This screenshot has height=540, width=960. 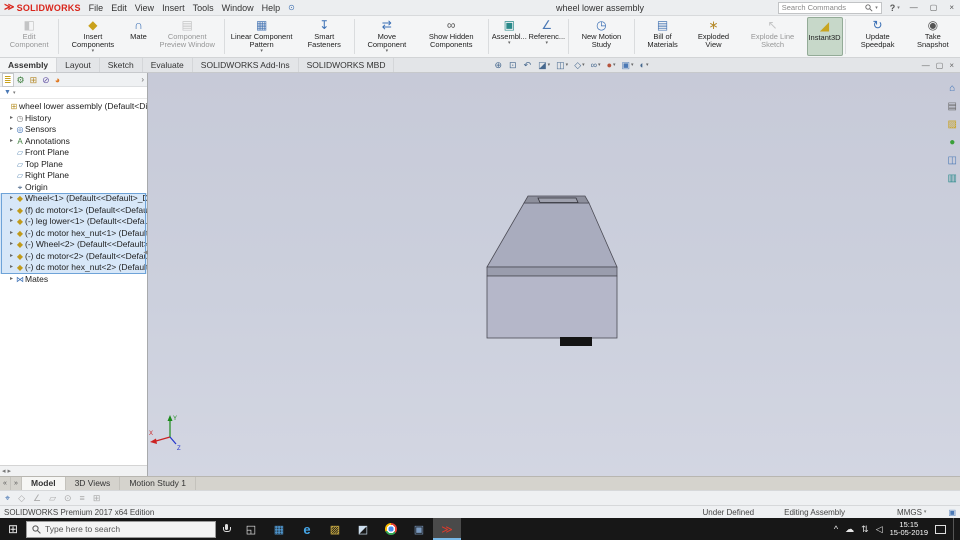 I want to click on status-pane-icon: ▣, so click(x=952, y=512).